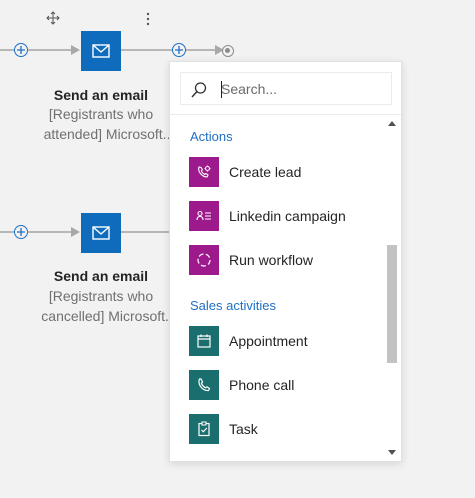  What do you see at coordinates (204, 429) in the screenshot?
I see `task-icon` at bounding box center [204, 429].